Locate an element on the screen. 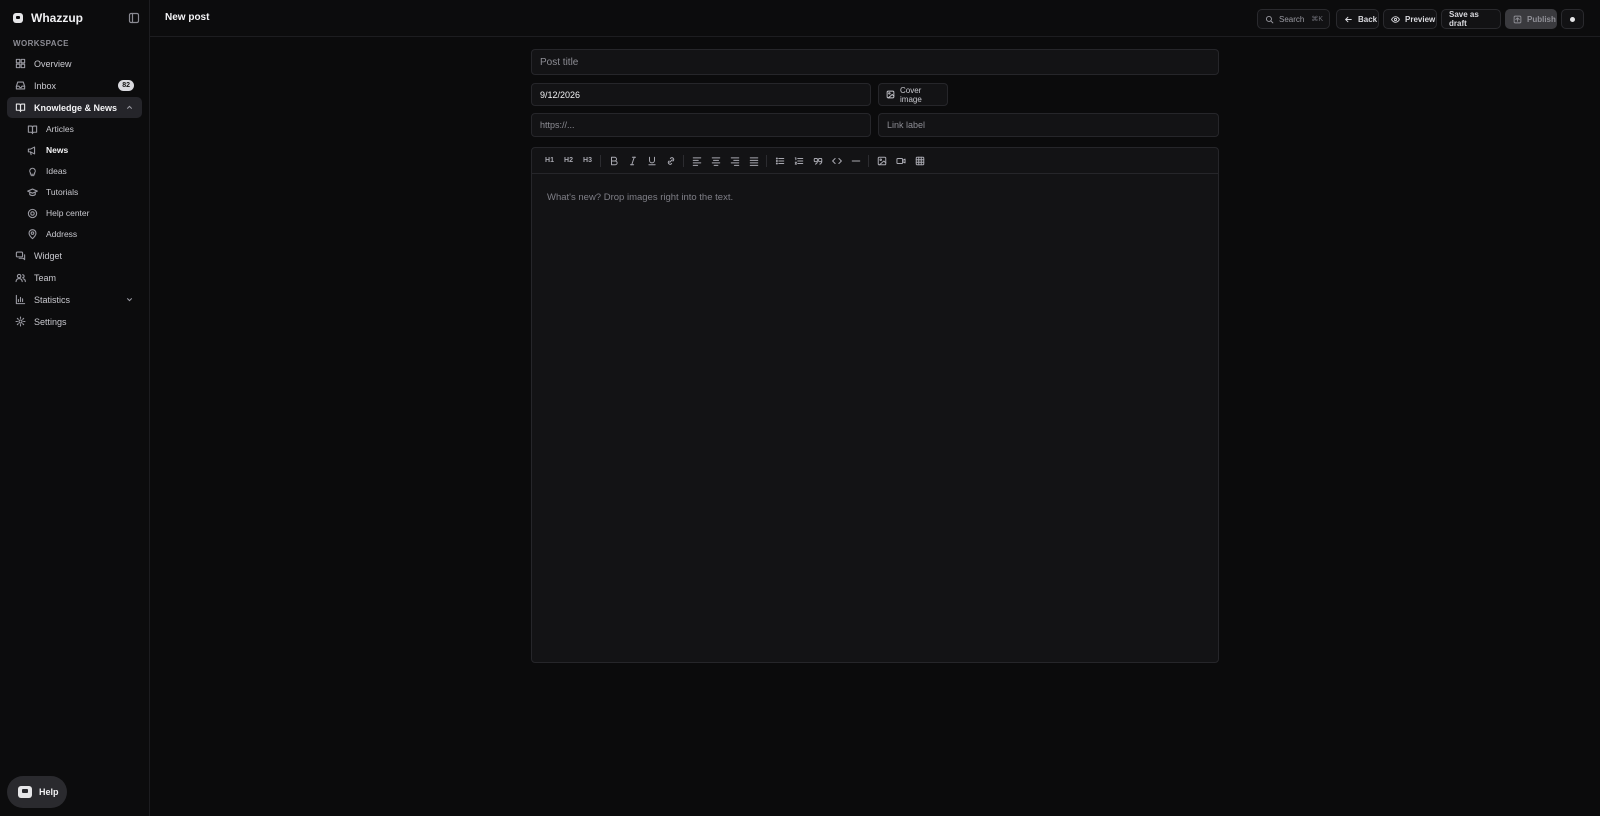 The height and width of the screenshot is (816, 1600). sidebar-item-label: Overview is located at coordinates (53, 63).